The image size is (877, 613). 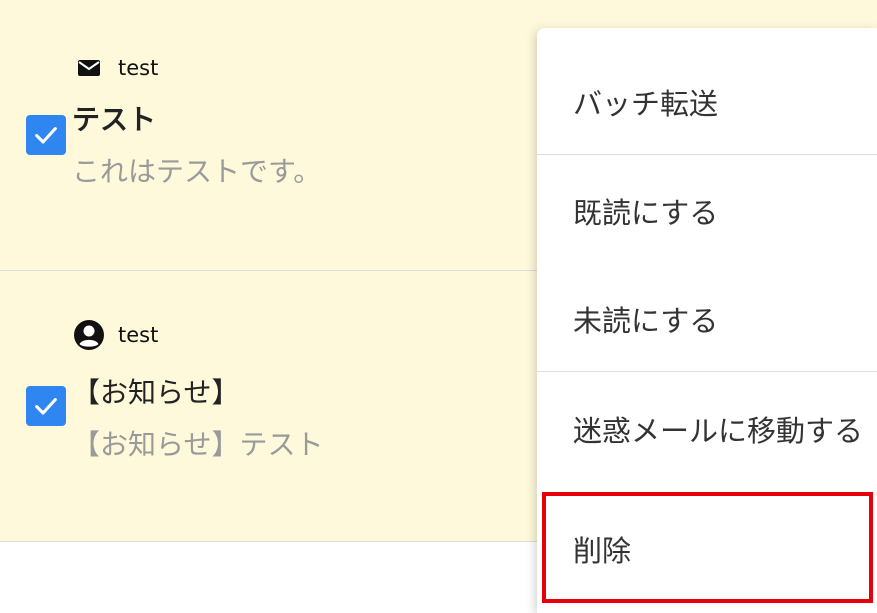 I want to click on menu-item-mark-unread: 未読にする, so click(x=707, y=319).